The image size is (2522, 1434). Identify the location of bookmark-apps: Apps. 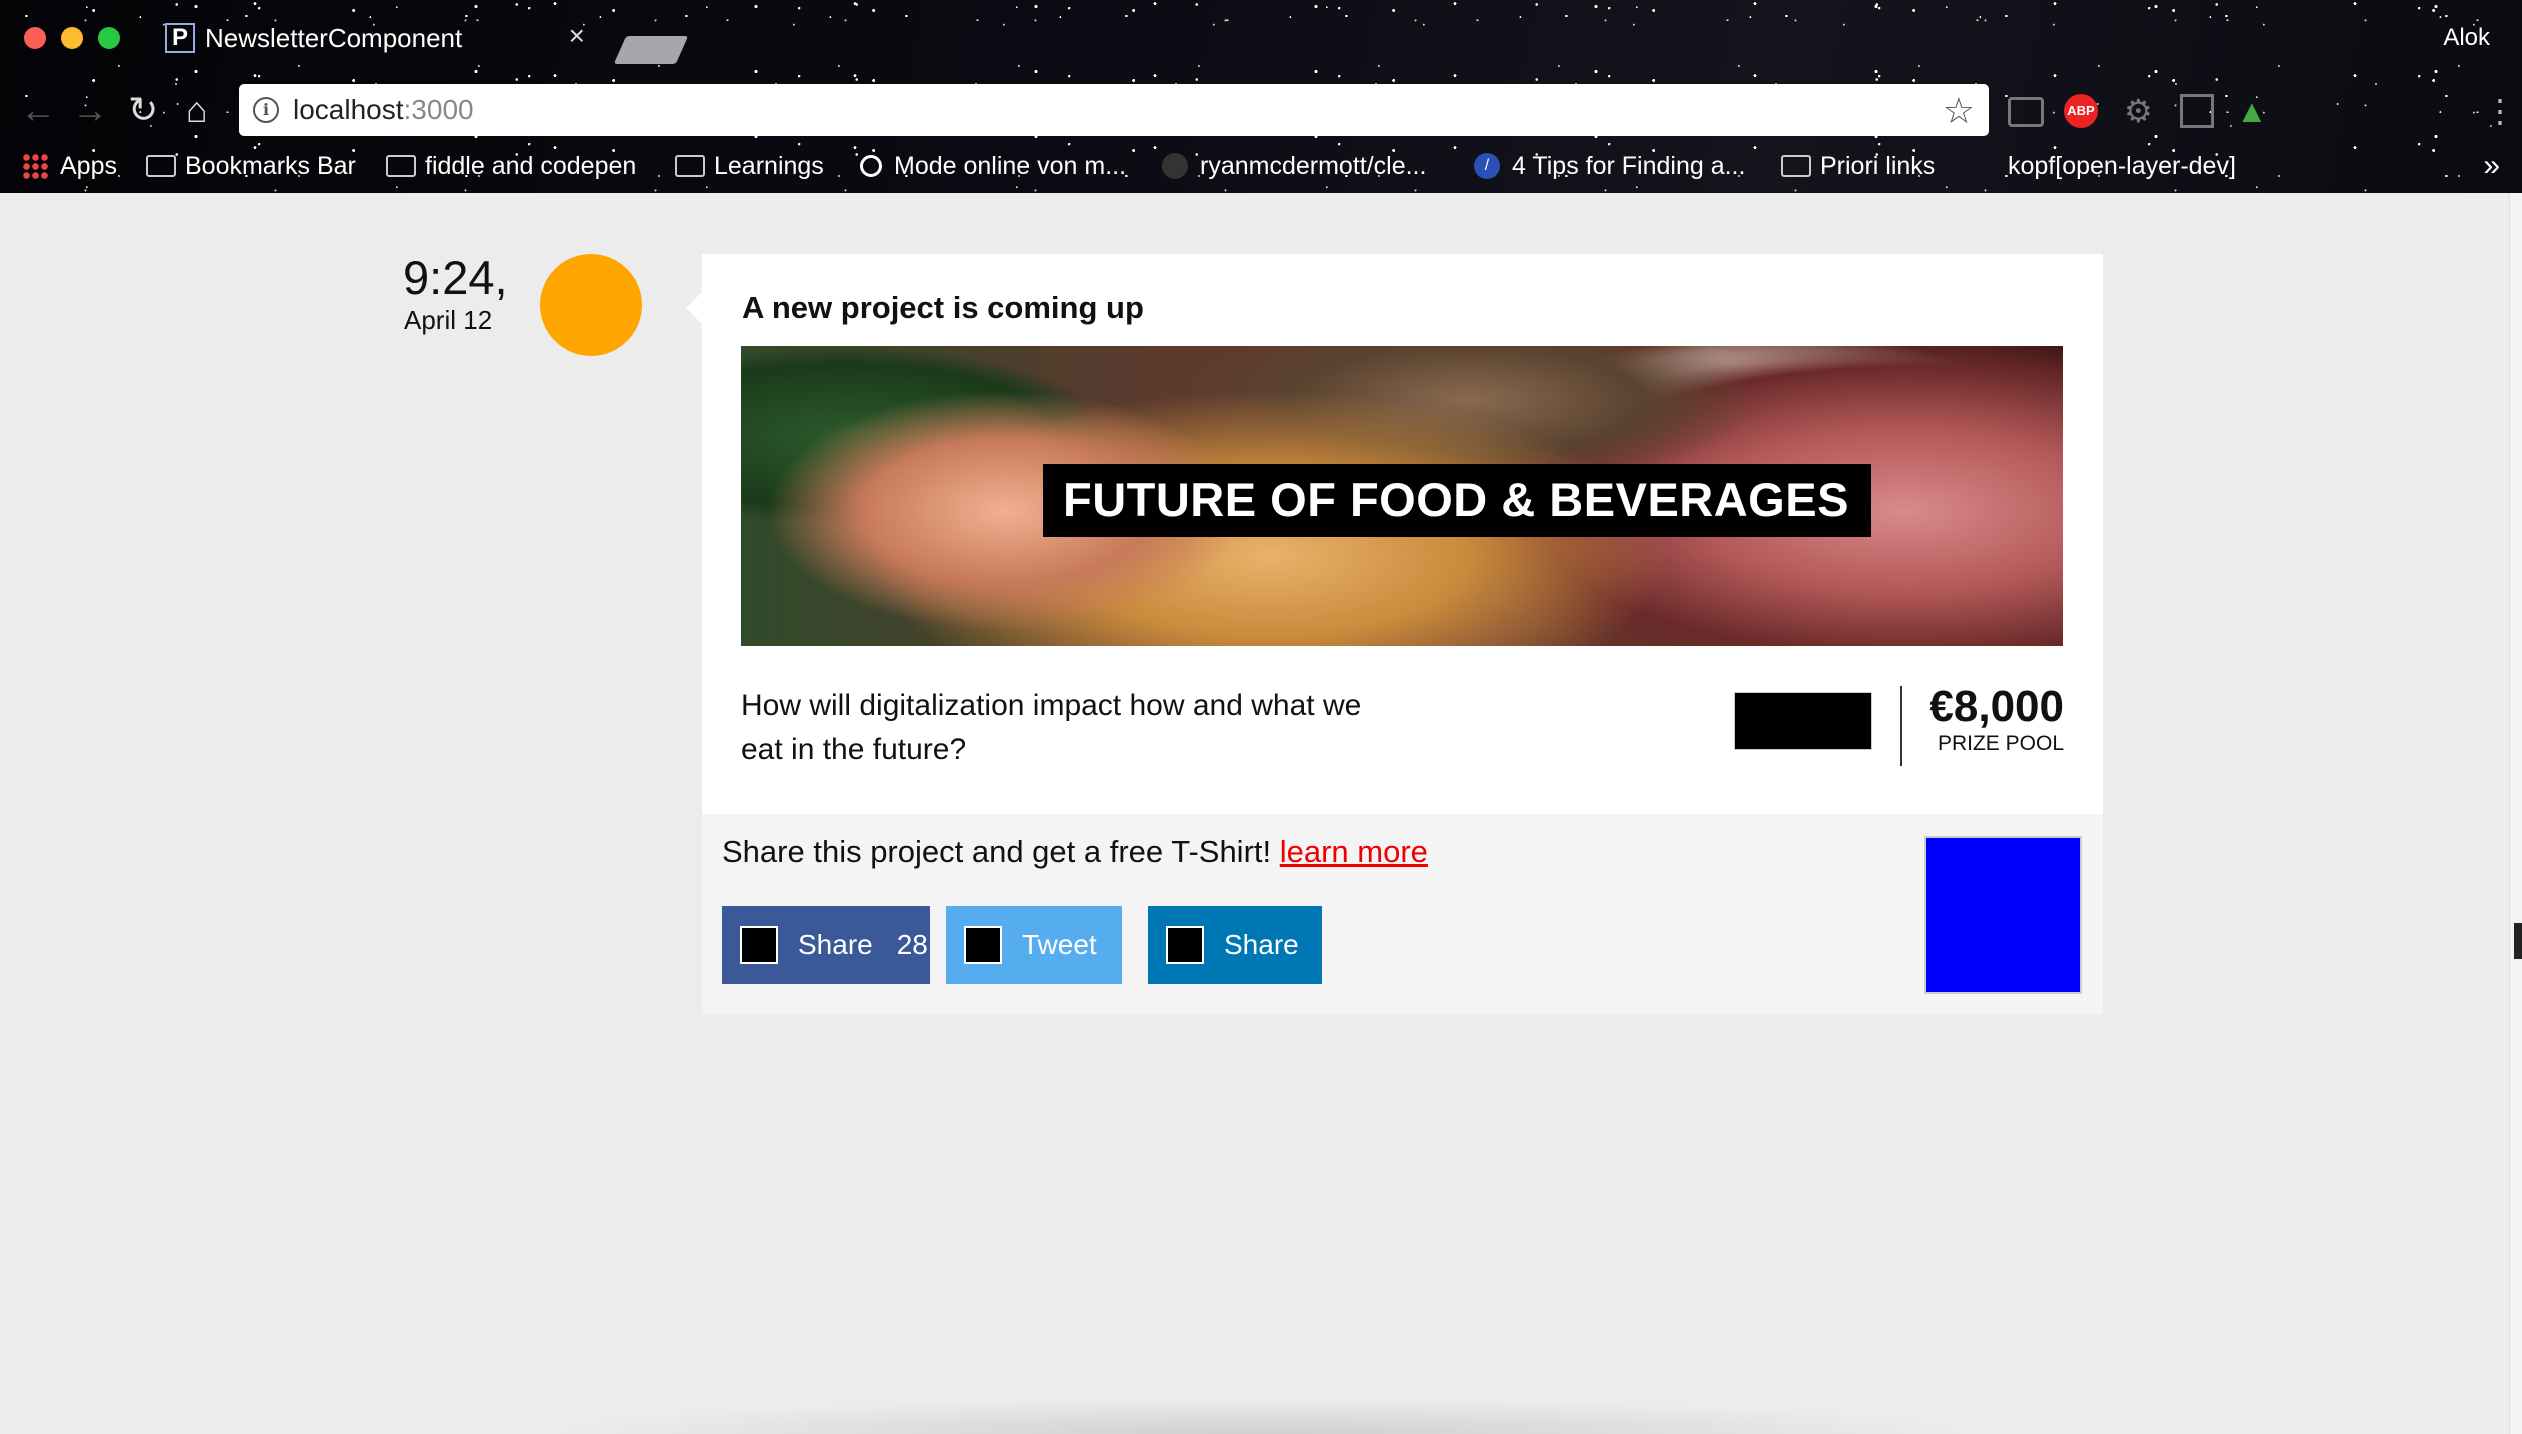
(69, 166).